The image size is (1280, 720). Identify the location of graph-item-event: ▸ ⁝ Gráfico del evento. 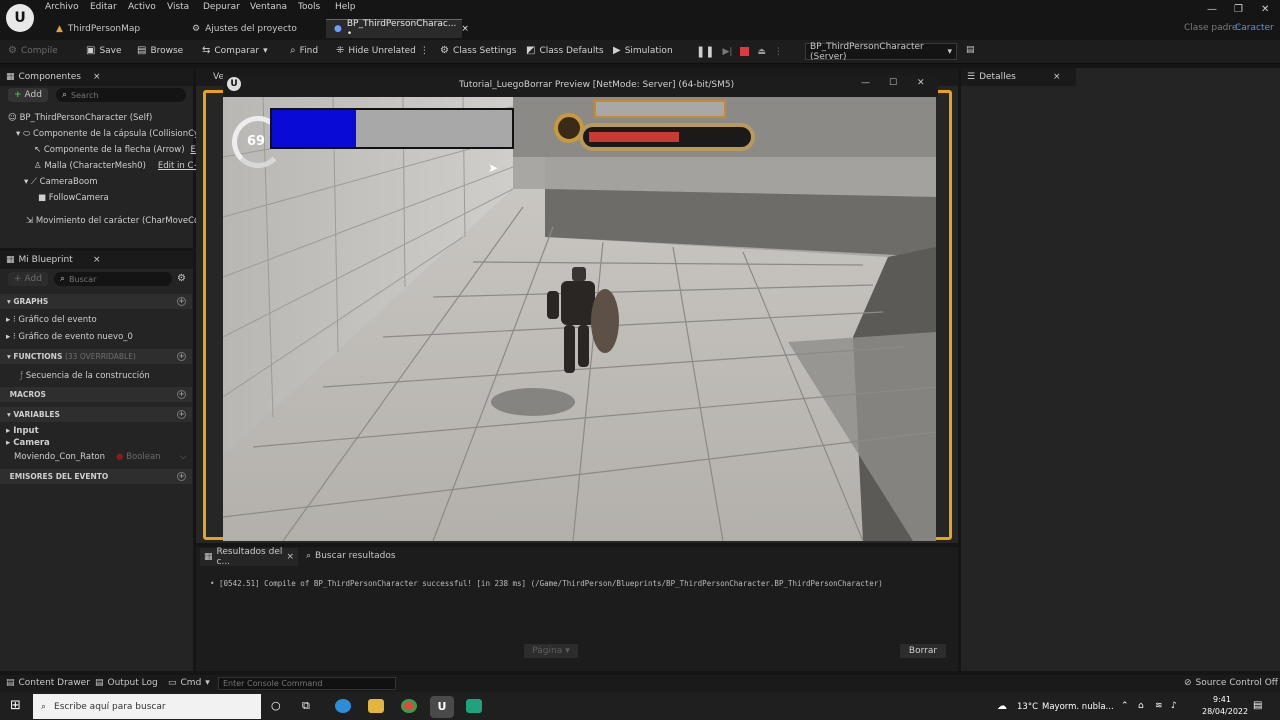
(51, 320).